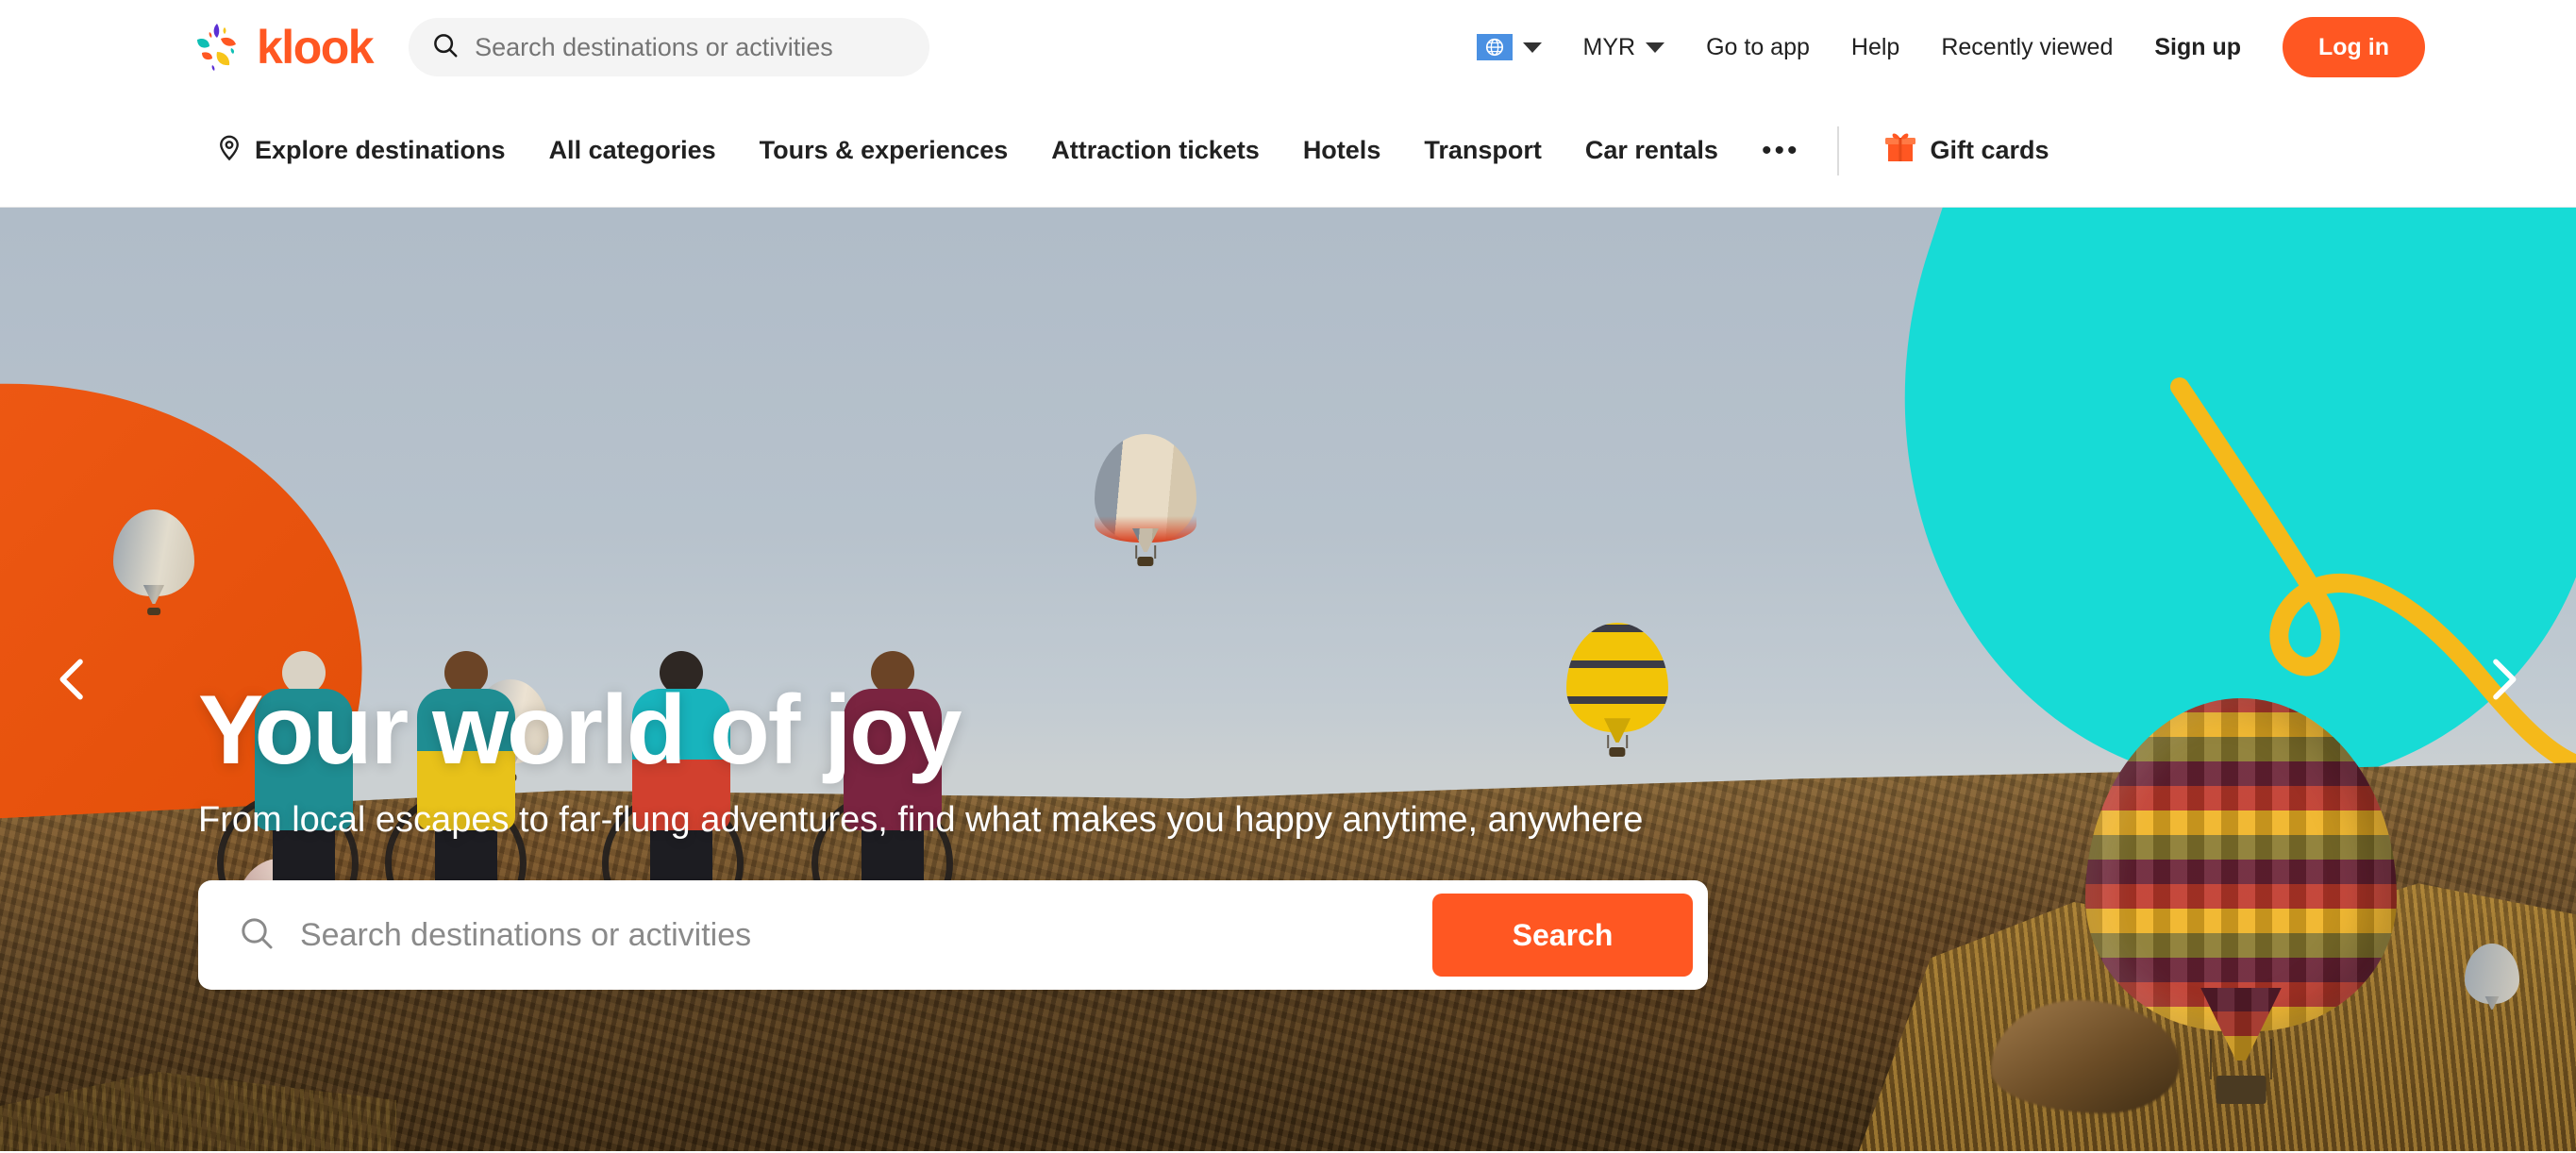 Image resolution: width=2576 pixels, height=1153 pixels. What do you see at coordinates (1155, 150) in the screenshot?
I see `nav-item-attraction-tickets: Attraction tickets` at bounding box center [1155, 150].